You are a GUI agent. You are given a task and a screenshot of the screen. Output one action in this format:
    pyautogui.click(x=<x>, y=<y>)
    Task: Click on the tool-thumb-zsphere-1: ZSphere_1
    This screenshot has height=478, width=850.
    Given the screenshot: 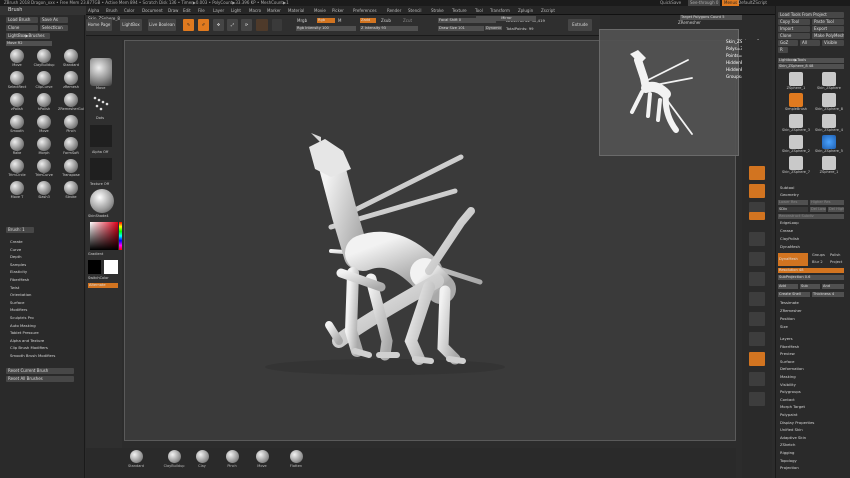 What is the action you would take?
    pyautogui.click(x=796, y=82)
    